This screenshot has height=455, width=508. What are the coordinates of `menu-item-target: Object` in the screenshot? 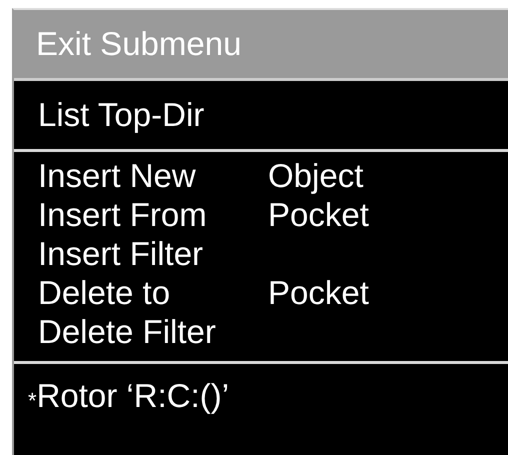 It's located at (316, 175).